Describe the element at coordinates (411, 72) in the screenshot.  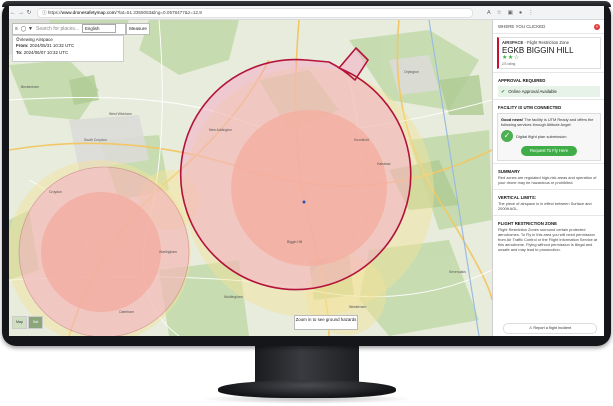
I see `map-label: Orpington` at that location.